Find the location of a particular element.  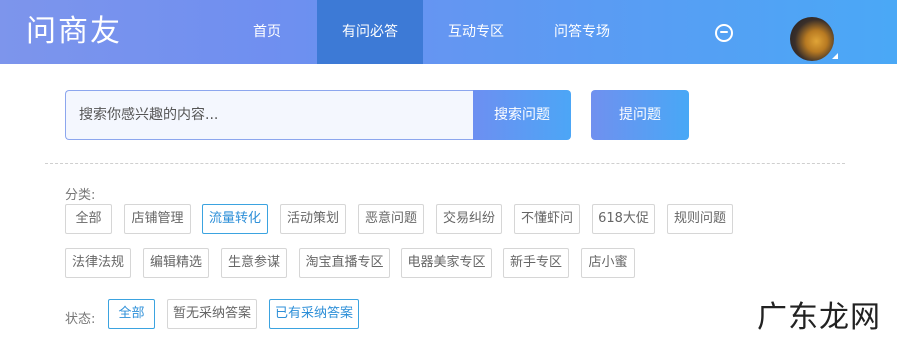

category-tag: 交易纠纷 is located at coordinates (469, 219).